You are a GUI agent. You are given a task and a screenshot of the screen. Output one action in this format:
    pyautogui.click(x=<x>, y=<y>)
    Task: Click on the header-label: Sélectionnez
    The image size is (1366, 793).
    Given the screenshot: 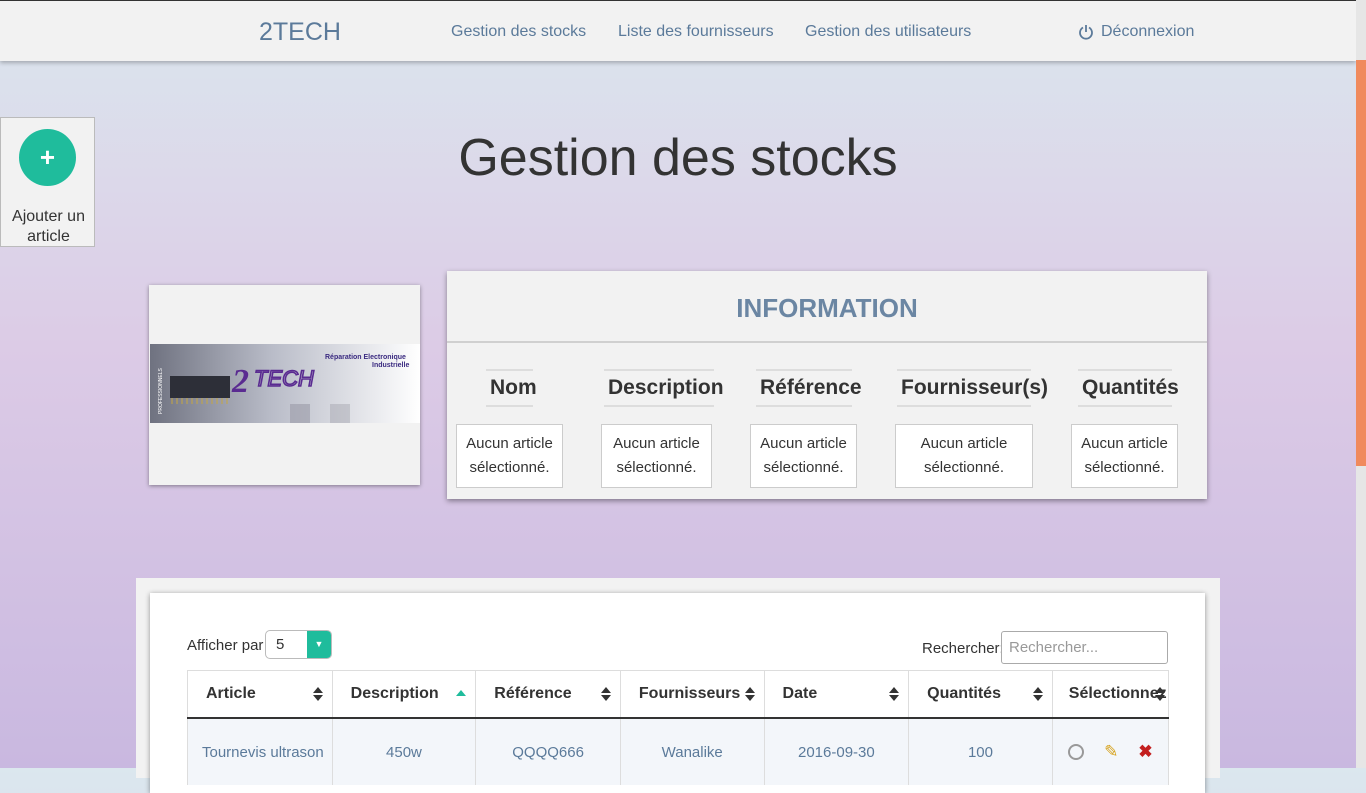 What is the action you would take?
    pyautogui.click(x=1117, y=693)
    